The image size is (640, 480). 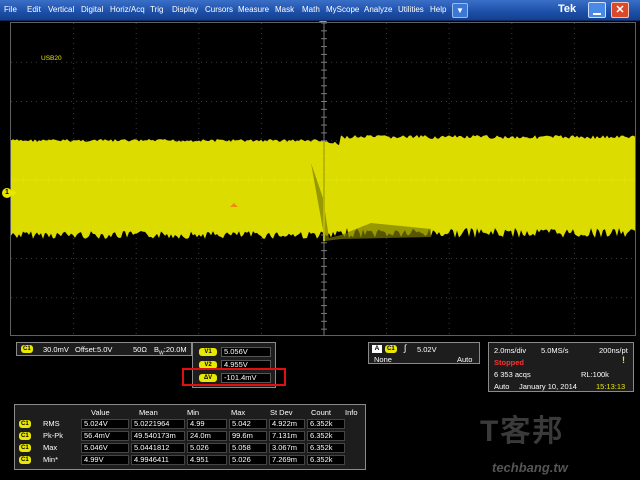 What do you see at coordinates (34, 9) in the screenshot?
I see `menu-edit: Edit` at bounding box center [34, 9].